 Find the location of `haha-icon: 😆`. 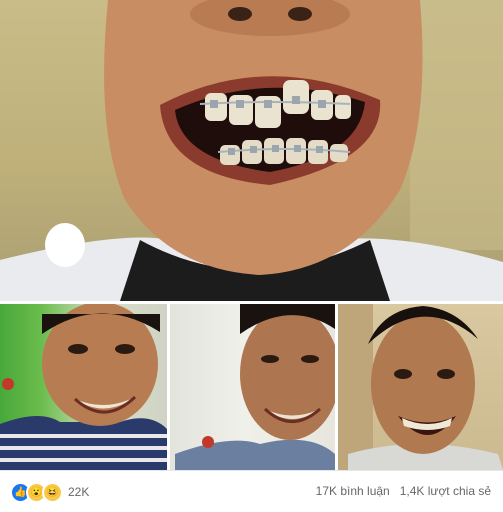

haha-icon: 😆 is located at coordinates (52, 492).